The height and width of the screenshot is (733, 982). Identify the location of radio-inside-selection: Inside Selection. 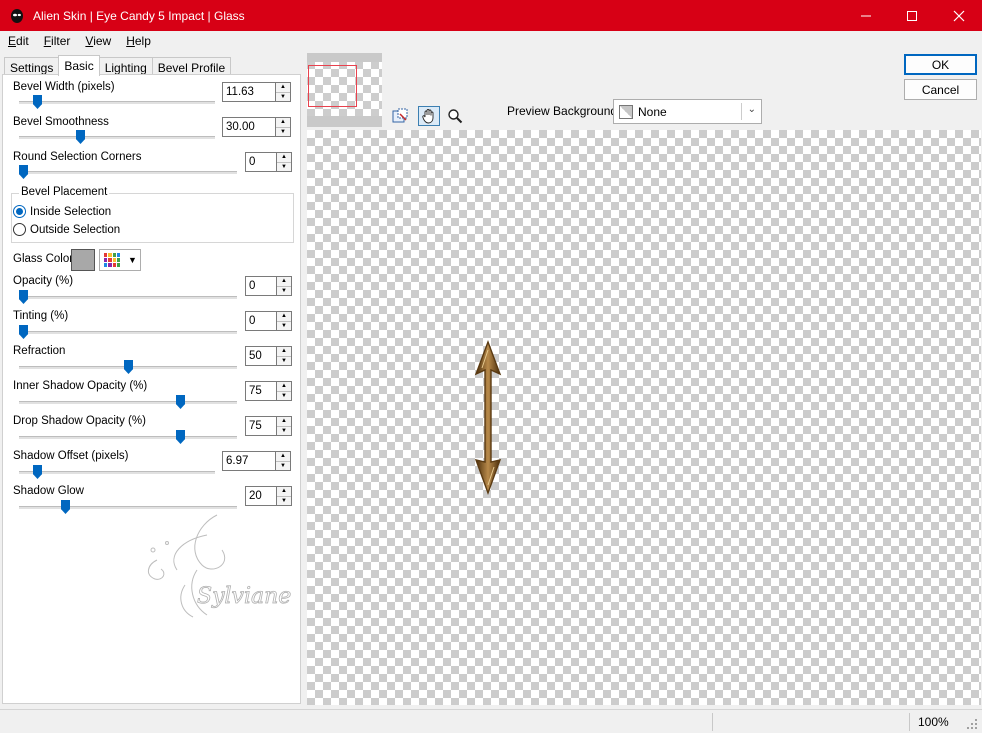
(62, 211).